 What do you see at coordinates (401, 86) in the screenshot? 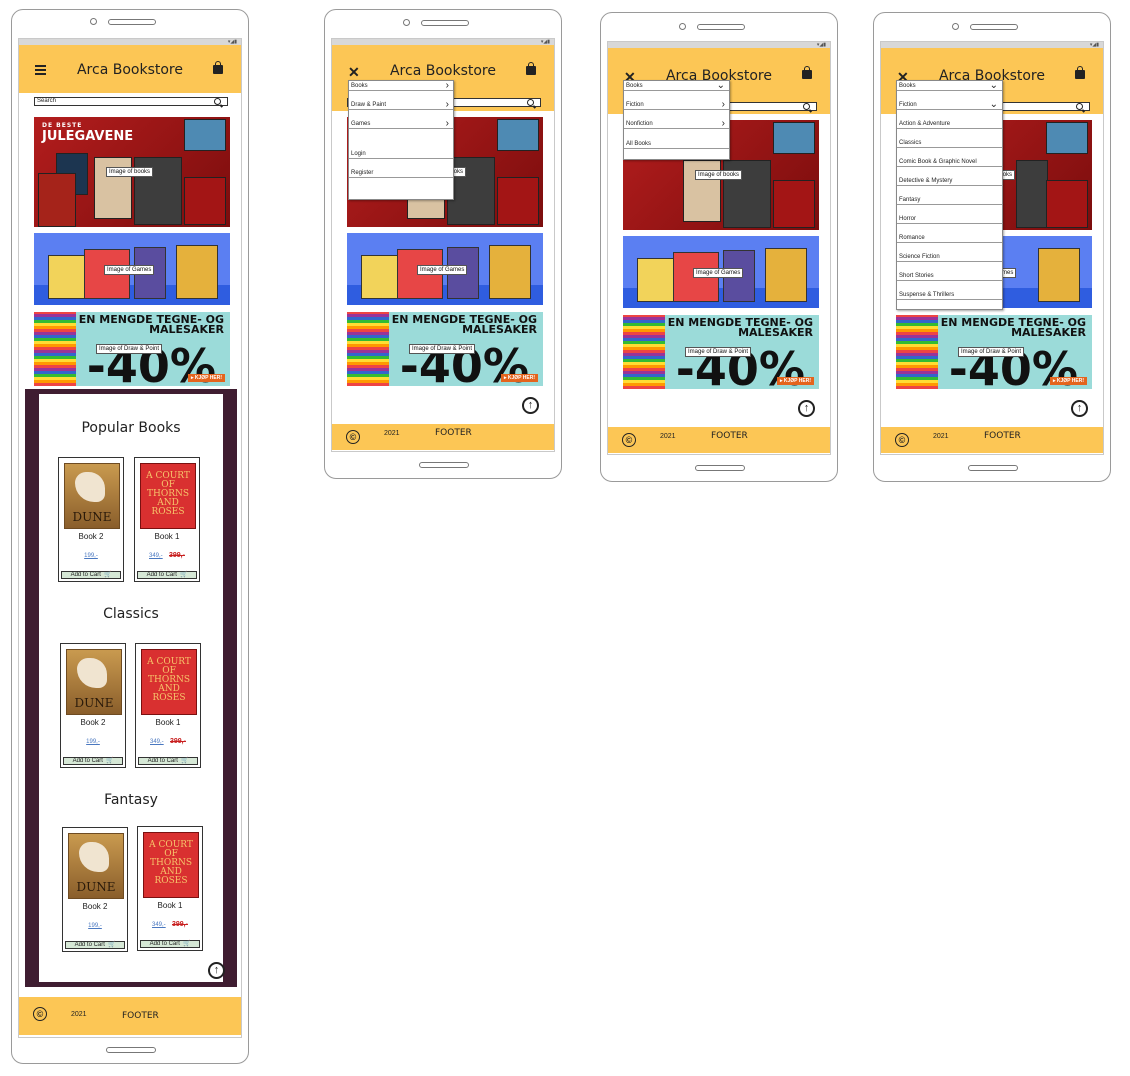
I see `menu-item-books: Books ›` at bounding box center [401, 86].